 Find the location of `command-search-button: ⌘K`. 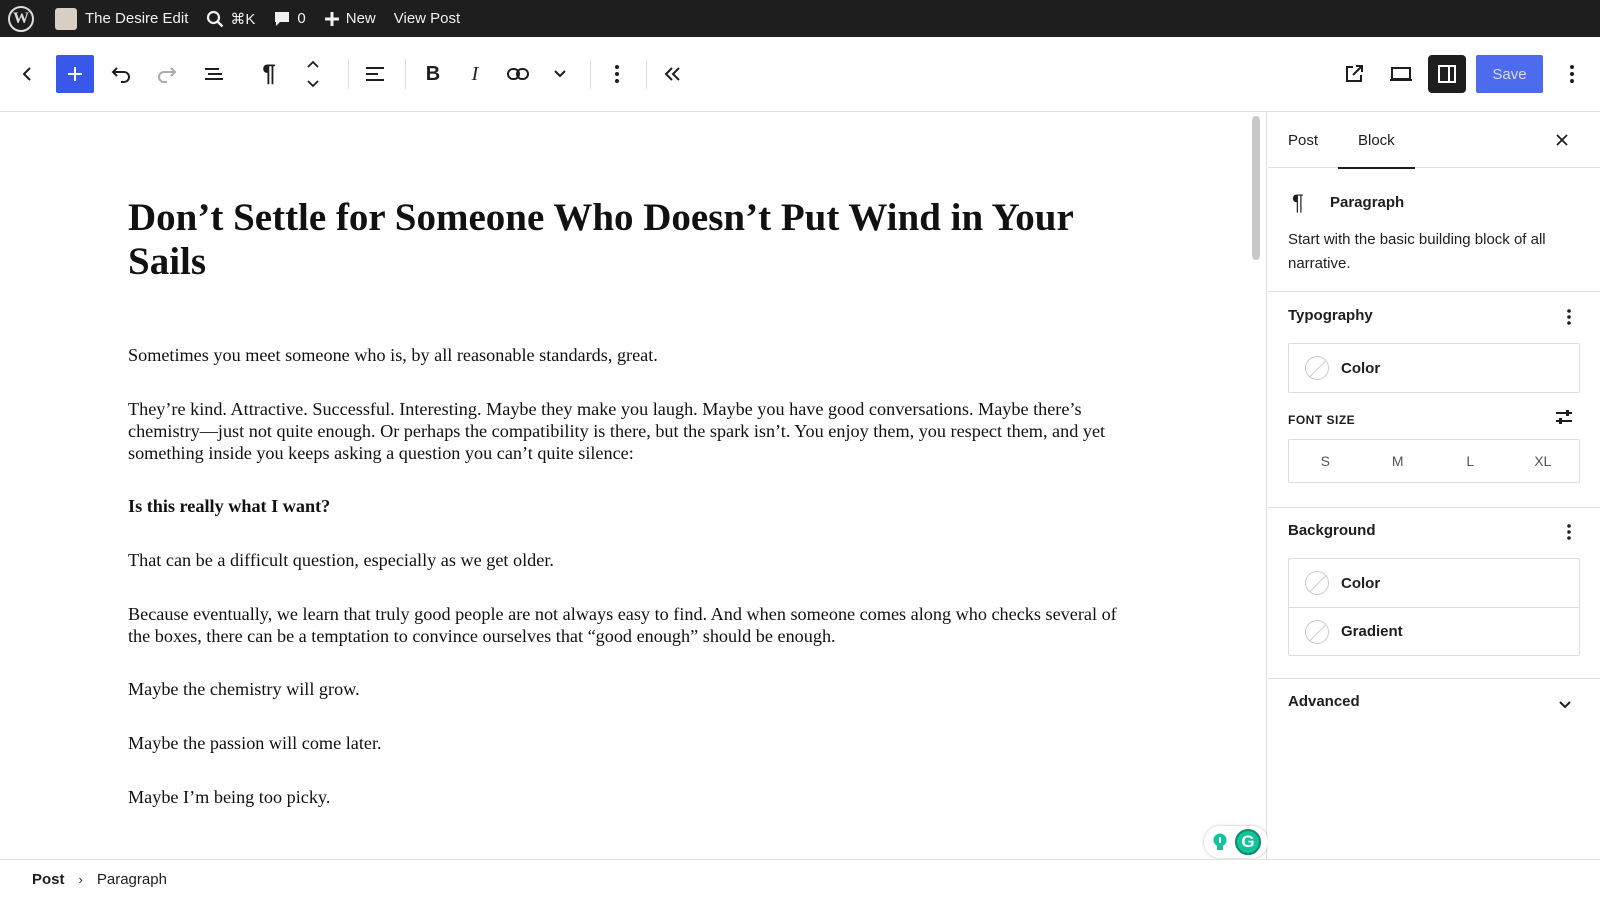

command-search-button: ⌘K is located at coordinates (230, 18).